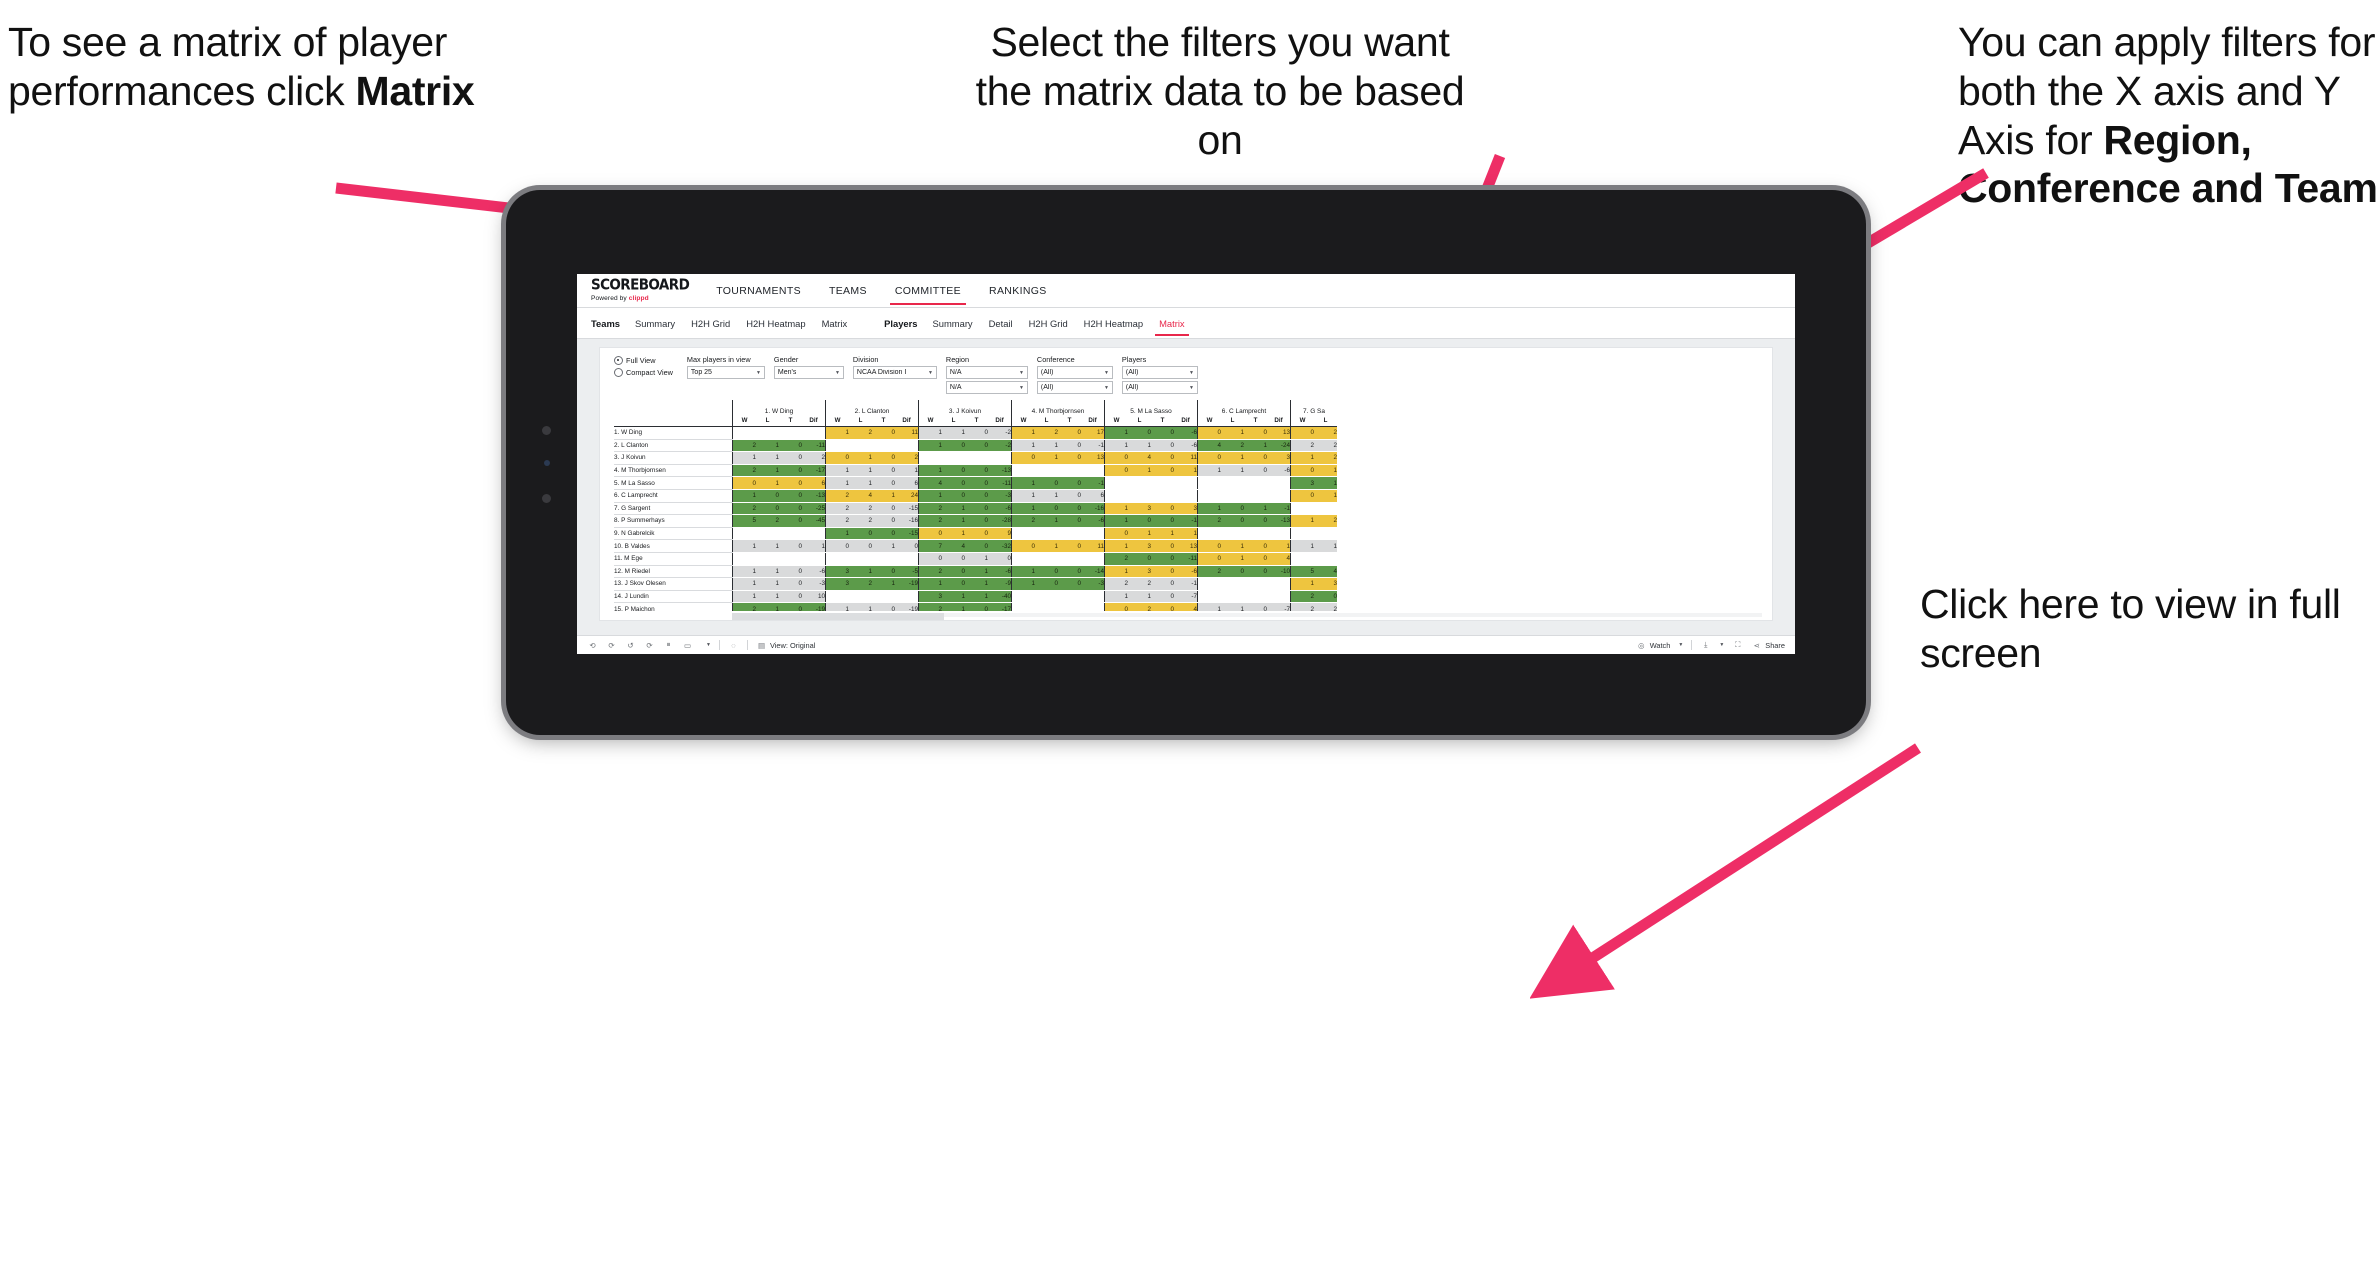 This screenshot has width=2378, height=1280. Describe the element at coordinates (1000, 606) in the screenshot. I see `matrix-data-cell: -17` at that location.